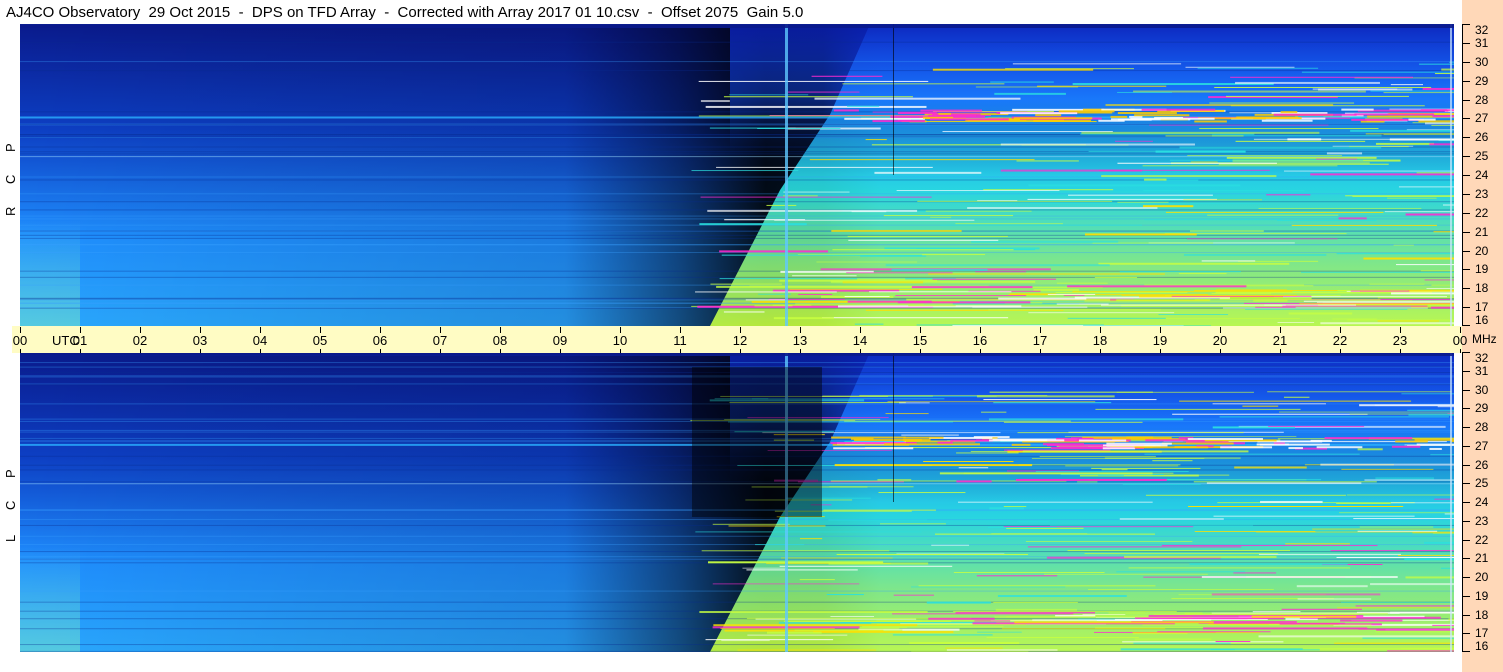 The image size is (1503, 672). What do you see at coordinates (1482, 61) in the screenshot?
I see `frequency-tick-label: 30` at bounding box center [1482, 61].